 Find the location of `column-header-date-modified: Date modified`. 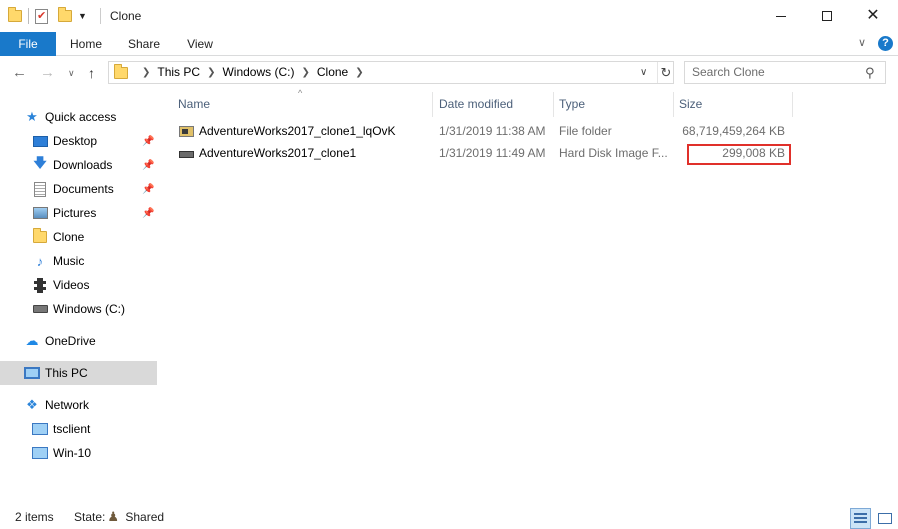

column-header-date-modified: Date modified is located at coordinates (494, 104).